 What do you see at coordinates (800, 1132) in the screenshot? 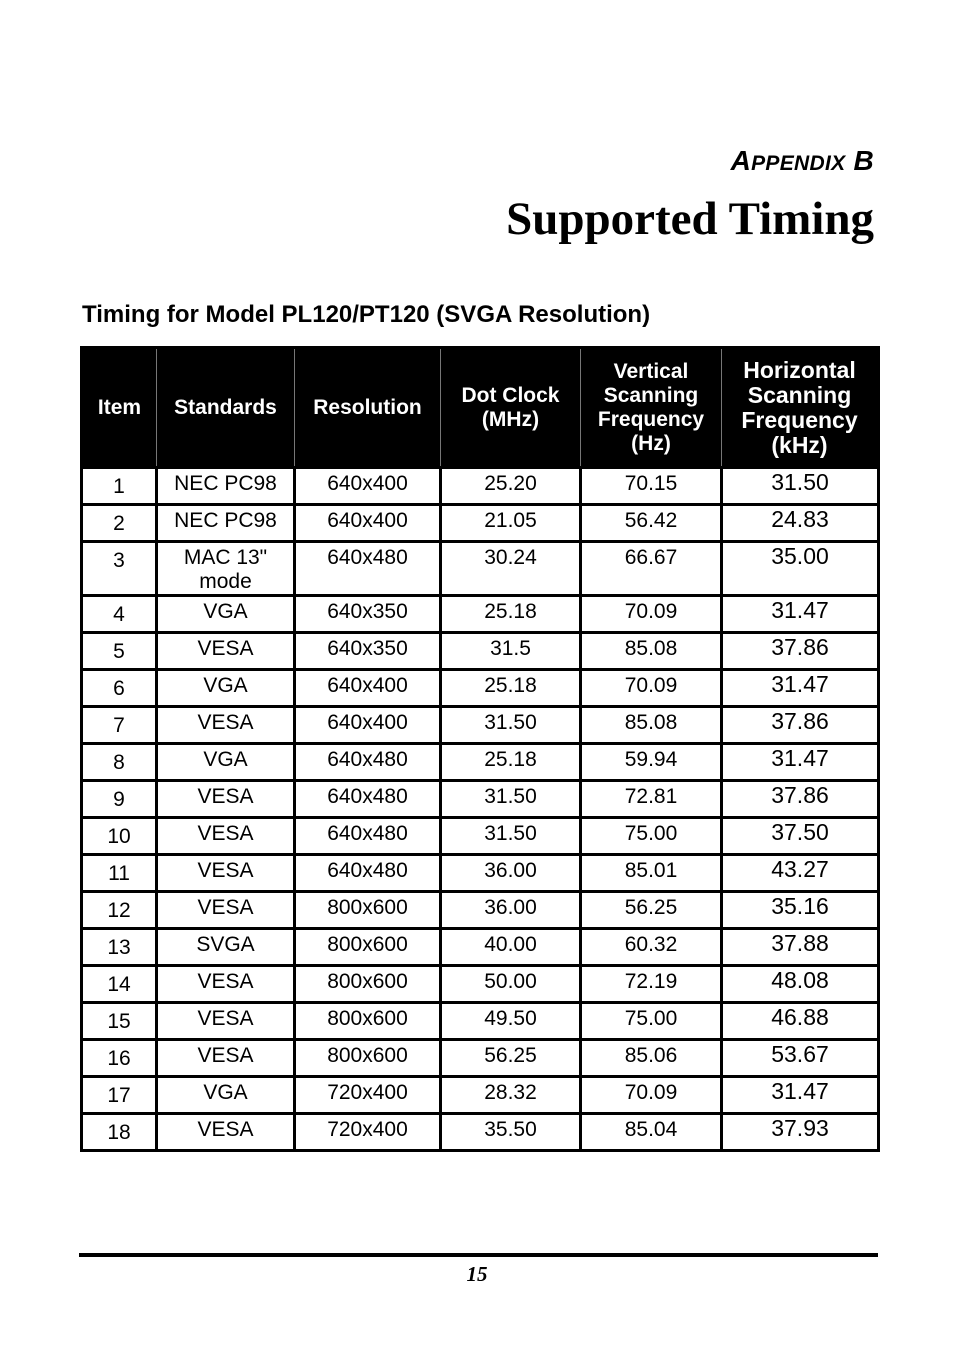
I see `cell-horizontal-frequency: 37.93` at bounding box center [800, 1132].